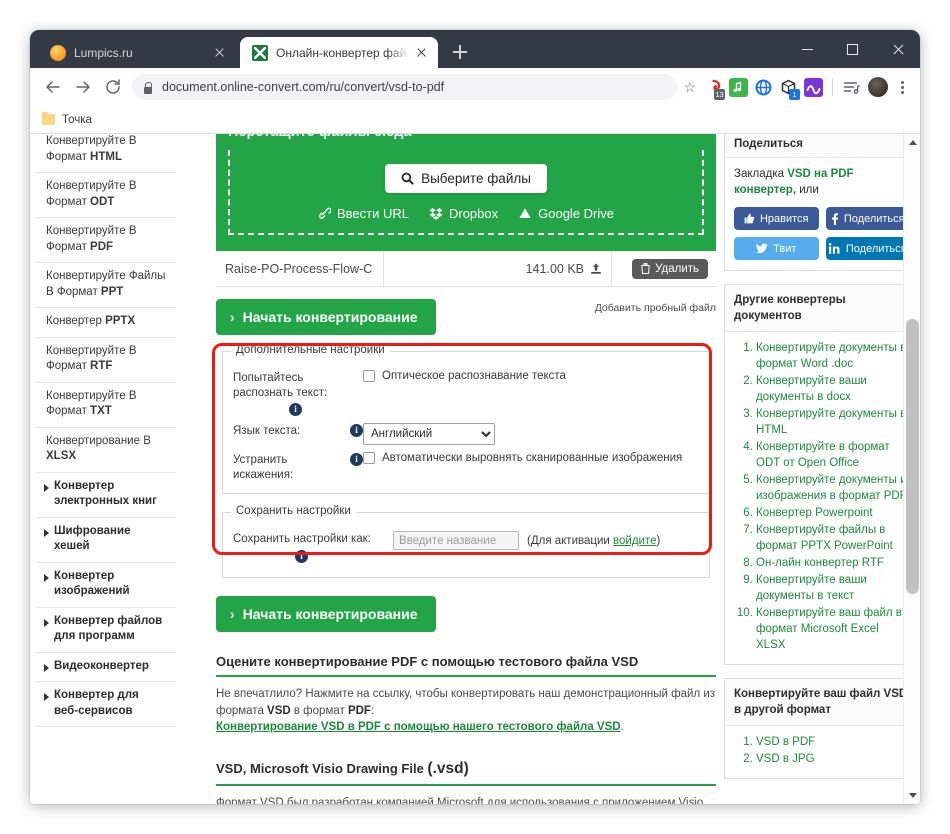 The width and height of the screenshot is (950, 834). What do you see at coordinates (531, 376) in the screenshot?
I see `ocr-checkbox-row: Оптическое распознавание текста` at bounding box center [531, 376].